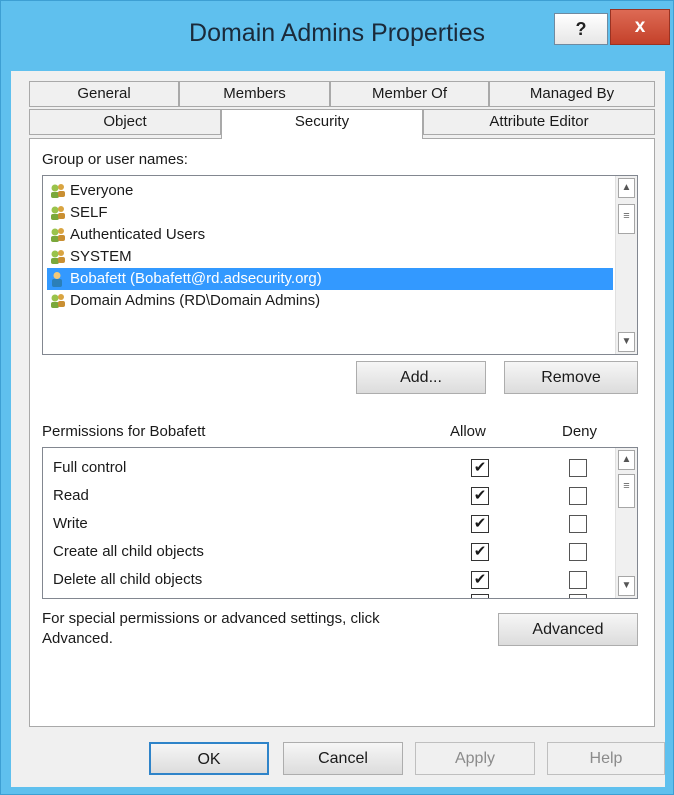 Image resolution: width=674 pixels, height=795 pixels. I want to click on tab-attribute-editor: Attribute Editor, so click(539, 122).